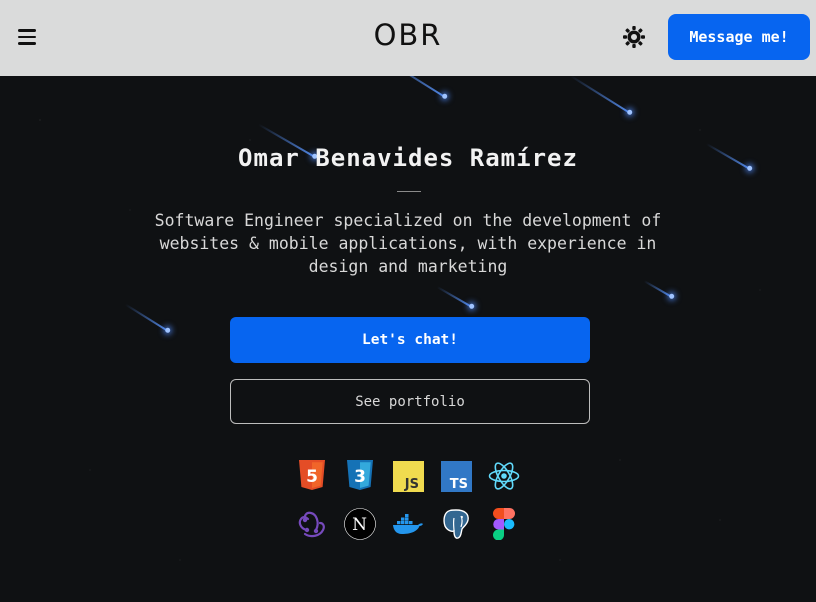  Describe the element at coordinates (504, 476) in the screenshot. I see `react-icon` at that location.